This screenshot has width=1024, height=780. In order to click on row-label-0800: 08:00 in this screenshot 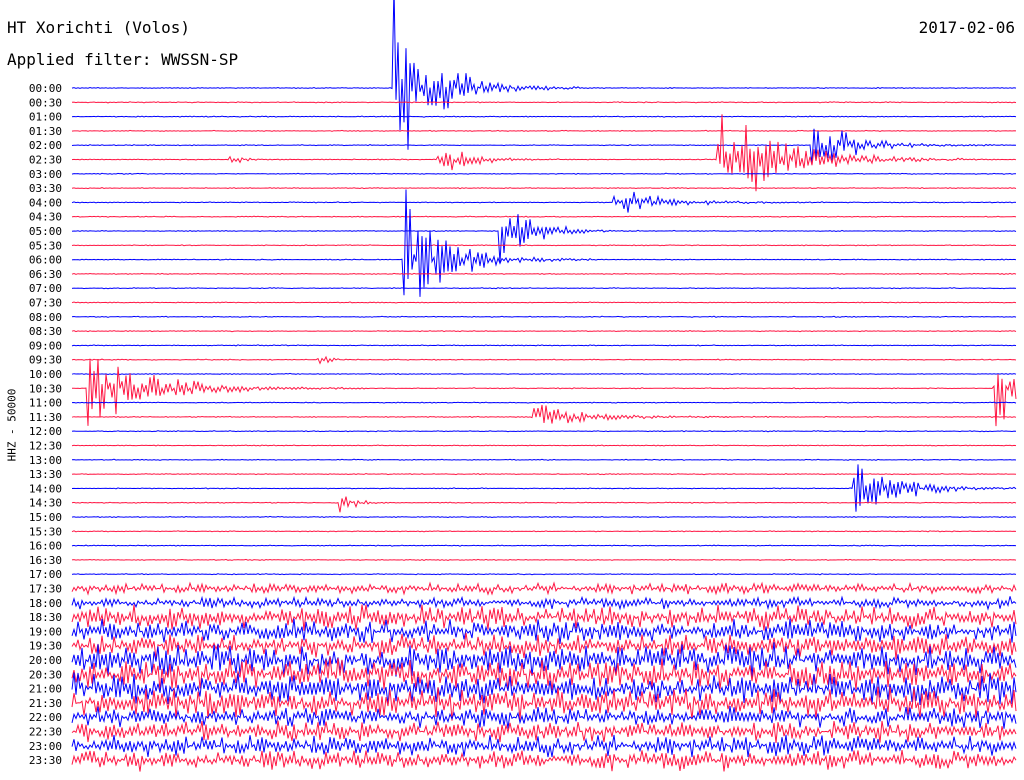, I will do `click(45, 317)`.